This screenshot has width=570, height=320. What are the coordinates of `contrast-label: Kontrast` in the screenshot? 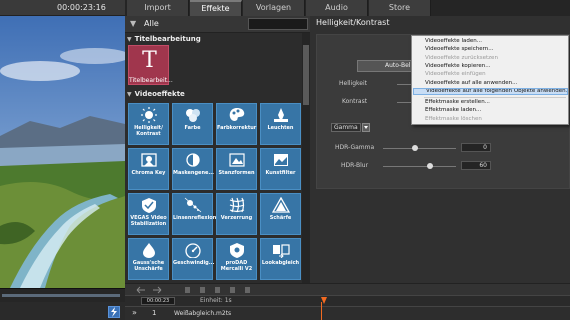 It's located at (355, 101).